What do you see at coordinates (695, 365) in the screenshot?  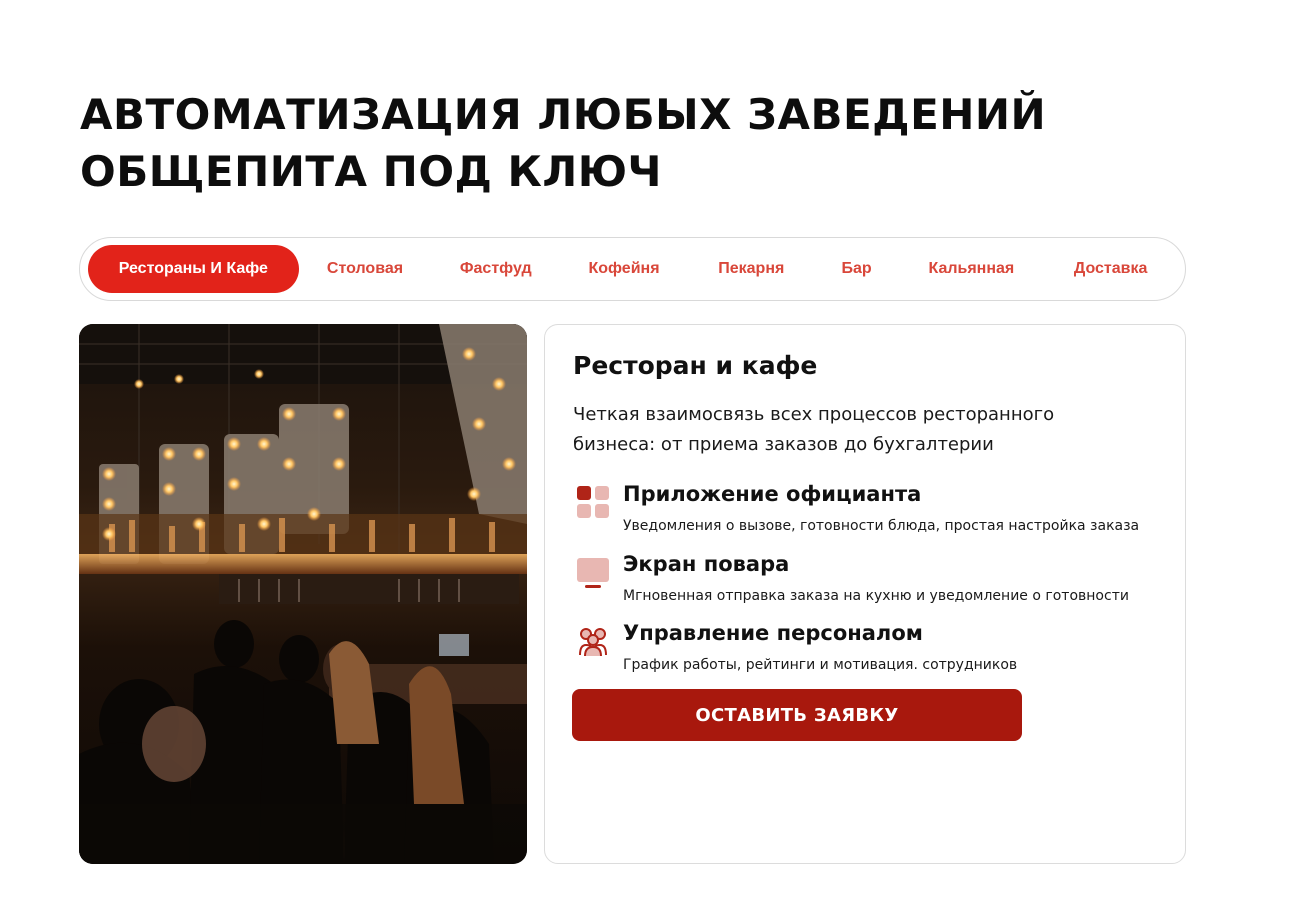 I see `card-title: Ресторан и кафе` at bounding box center [695, 365].